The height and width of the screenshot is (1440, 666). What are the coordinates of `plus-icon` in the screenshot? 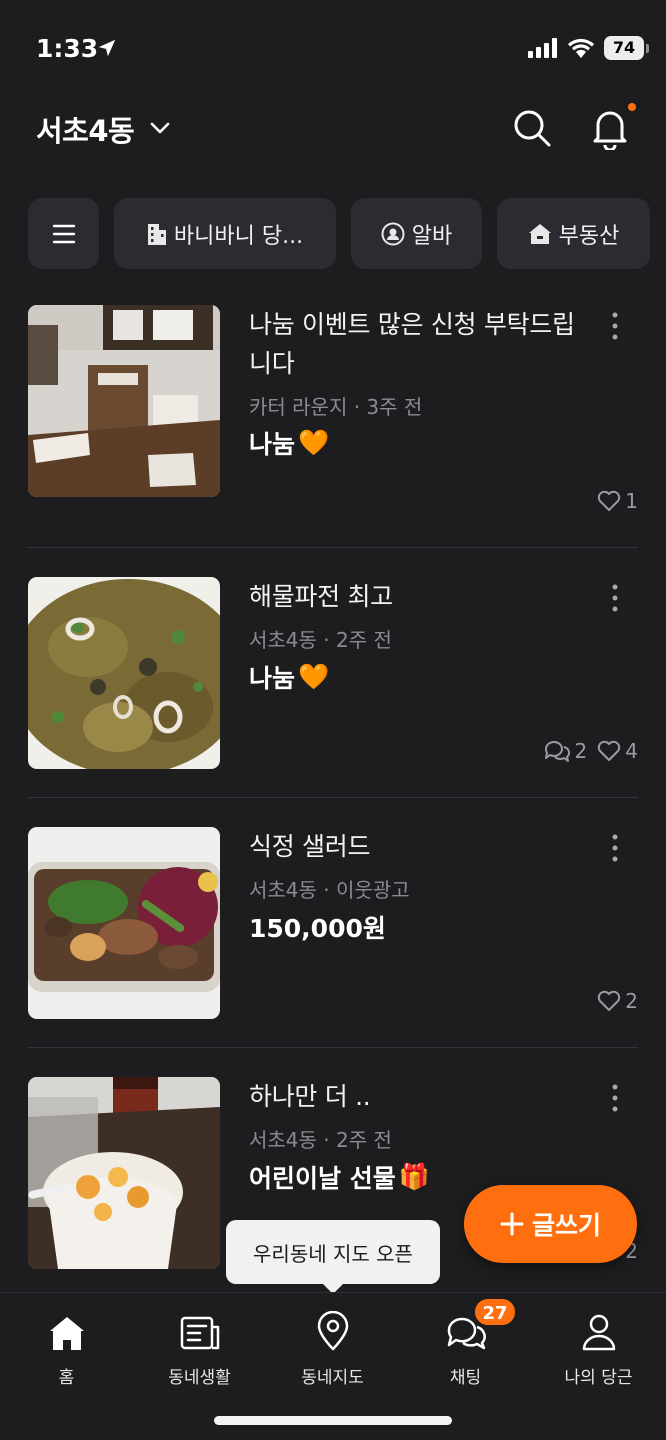 It's located at (512, 1224).